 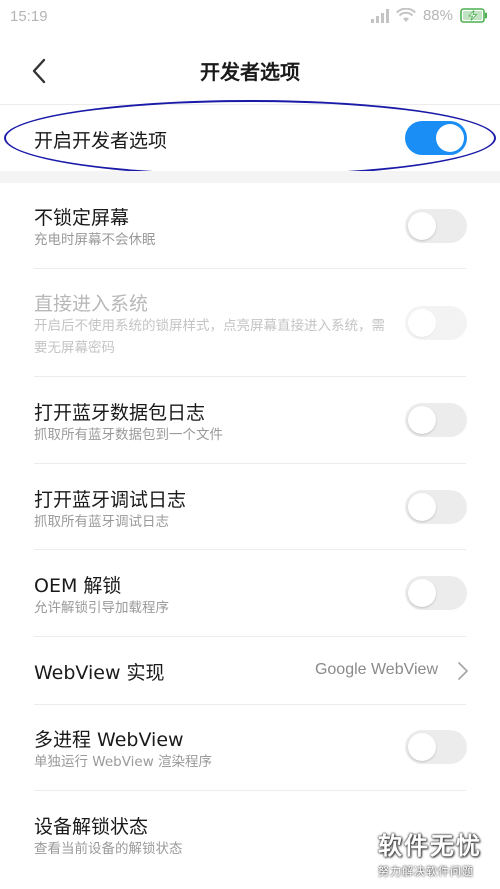 What do you see at coordinates (250, 177) in the screenshot?
I see `section-gap` at bounding box center [250, 177].